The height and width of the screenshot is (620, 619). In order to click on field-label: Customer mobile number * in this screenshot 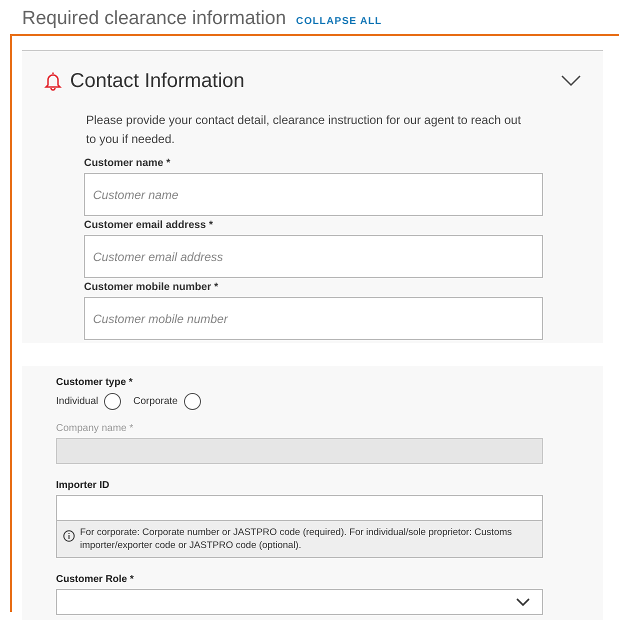, I will do `click(152, 287)`.